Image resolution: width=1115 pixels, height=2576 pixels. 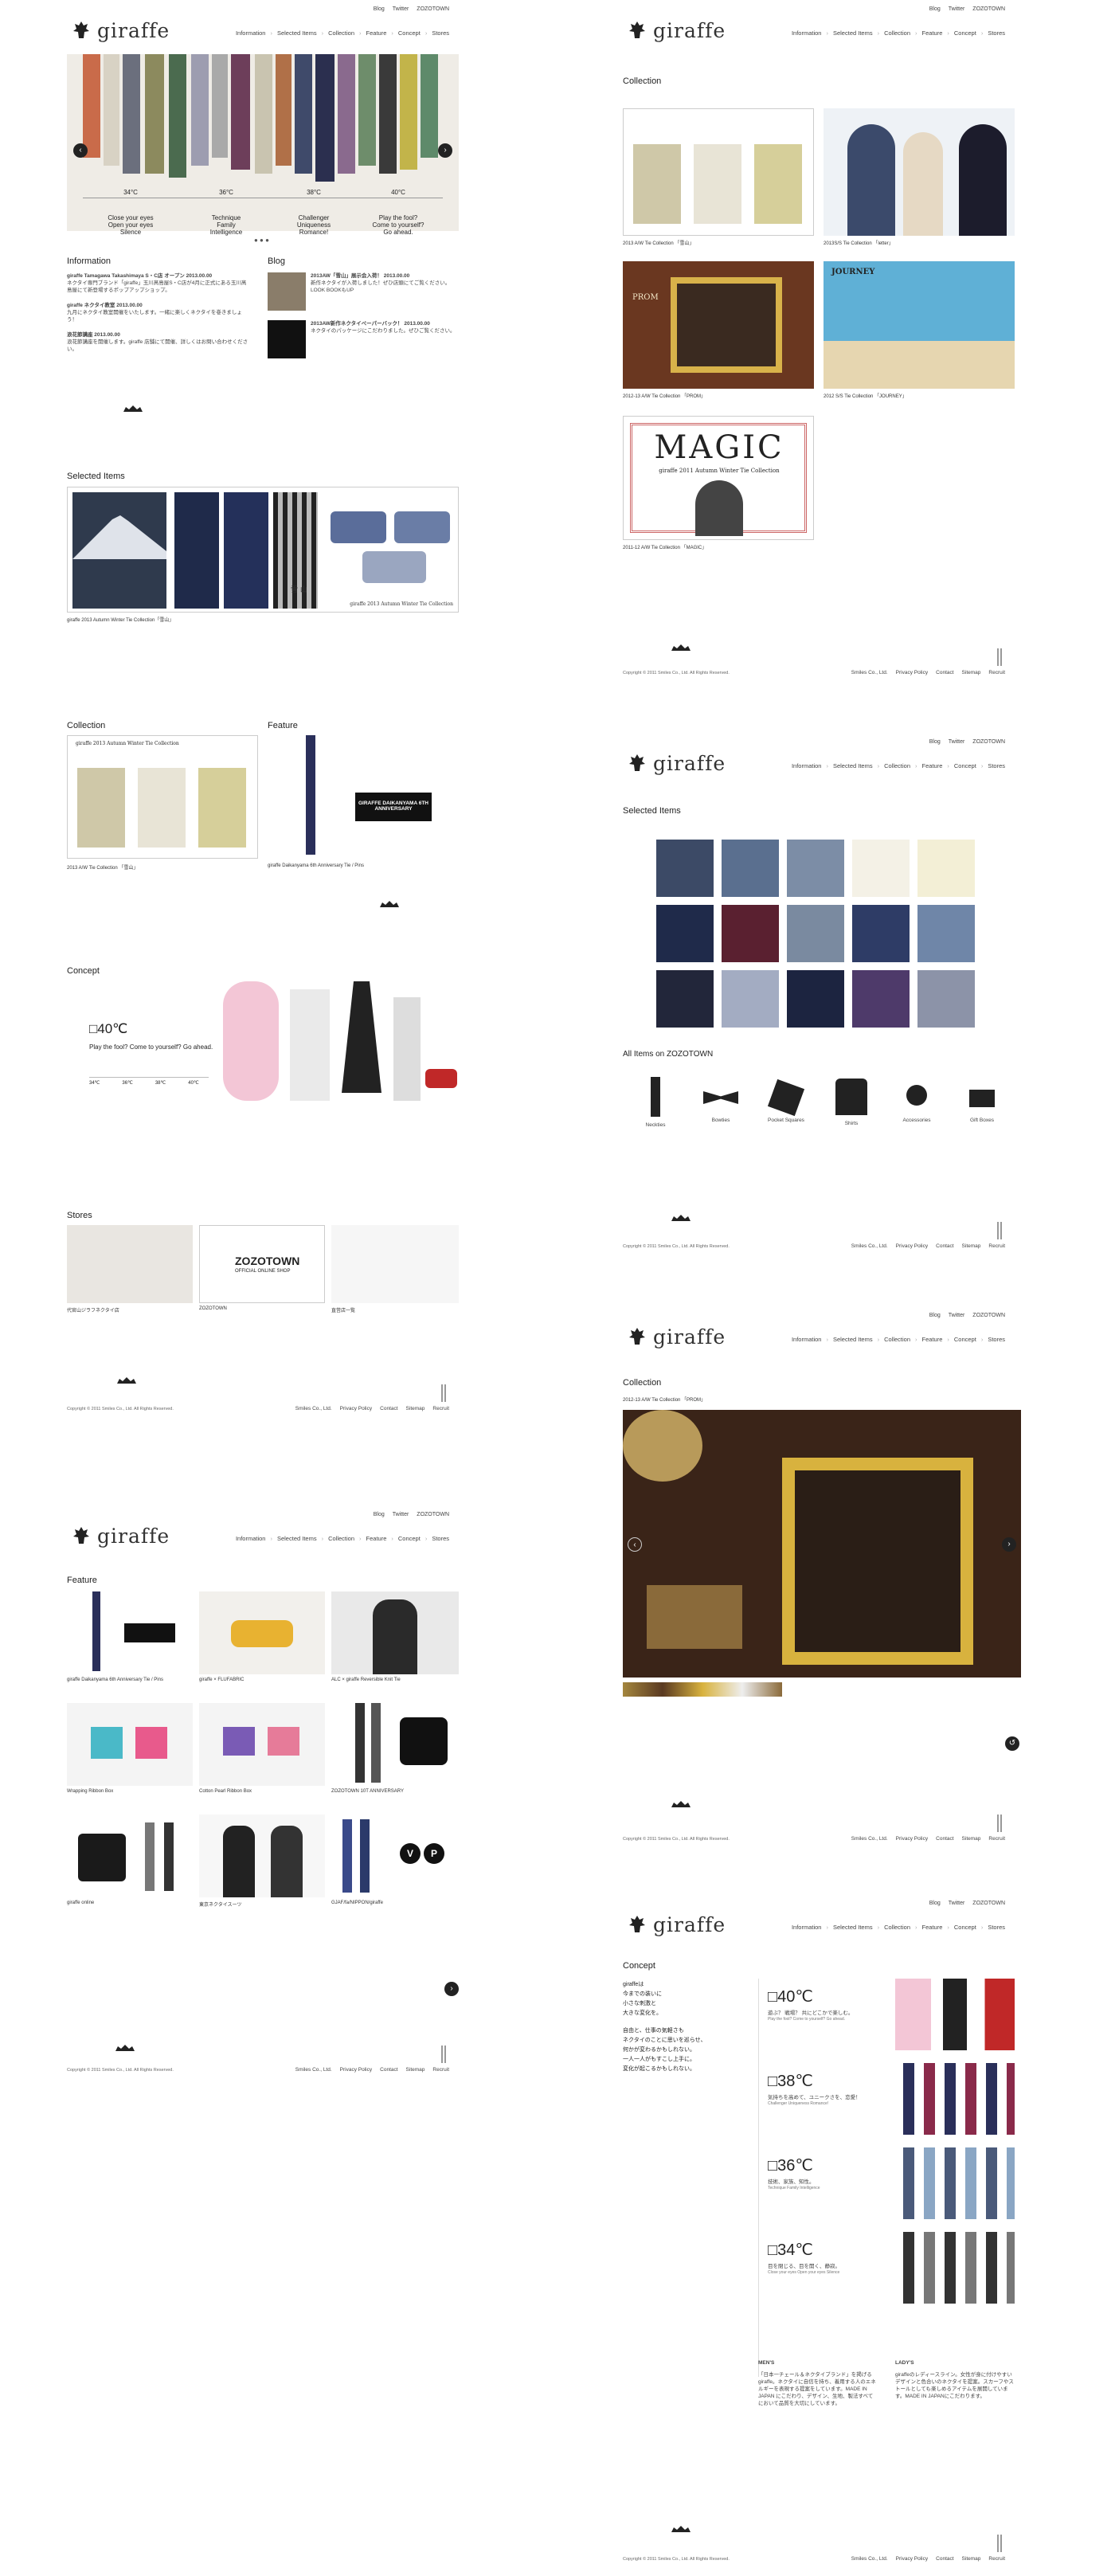 What do you see at coordinates (917, 1103) in the screenshot?
I see `category-accessories: Accessories` at bounding box center [917, 1103].